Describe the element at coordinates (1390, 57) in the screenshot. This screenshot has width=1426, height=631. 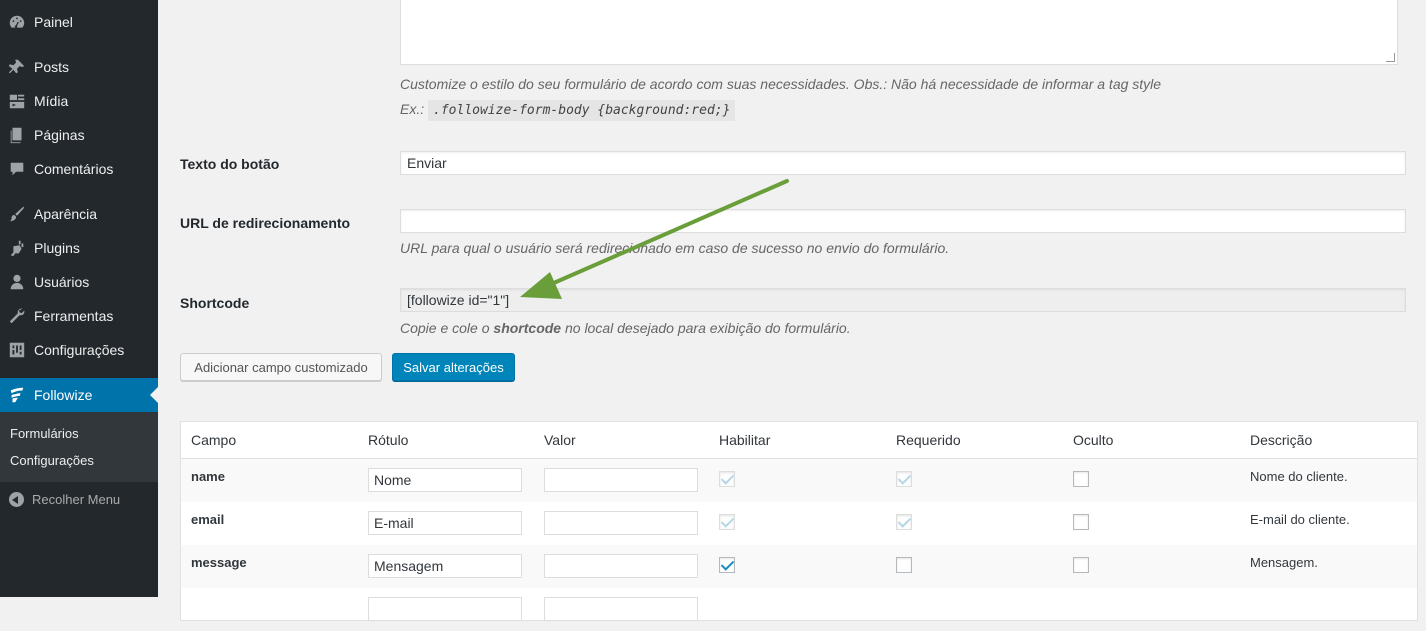
I see `resize-handle-icon` at that location.